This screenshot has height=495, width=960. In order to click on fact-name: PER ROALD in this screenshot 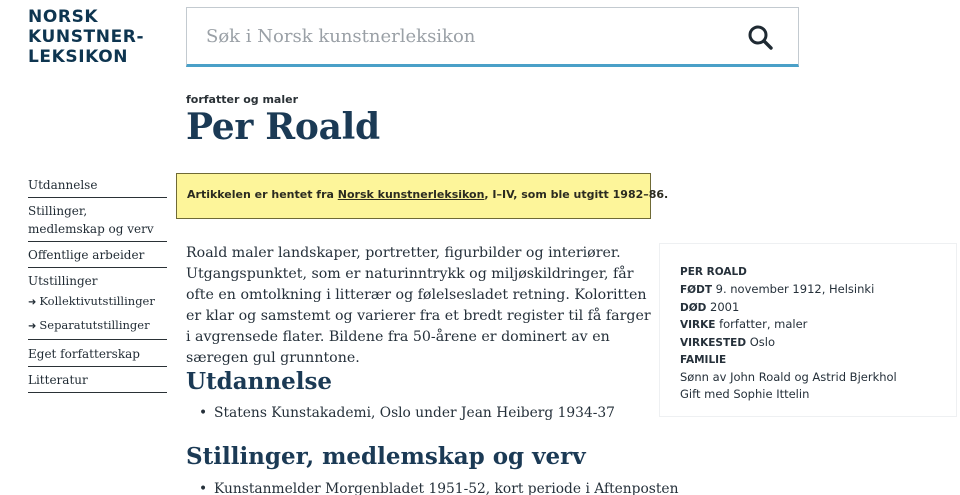, I will do `click(713, 272)`.